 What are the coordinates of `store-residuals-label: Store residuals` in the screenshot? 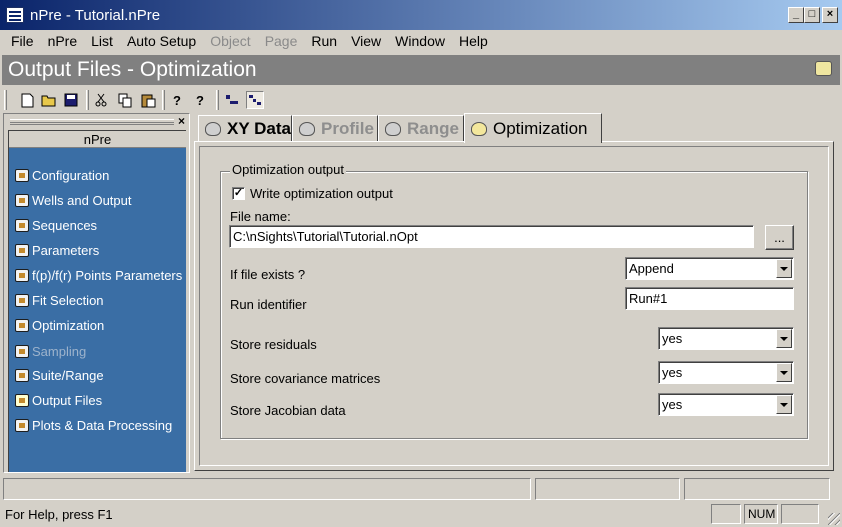 It's located at (273, 344).